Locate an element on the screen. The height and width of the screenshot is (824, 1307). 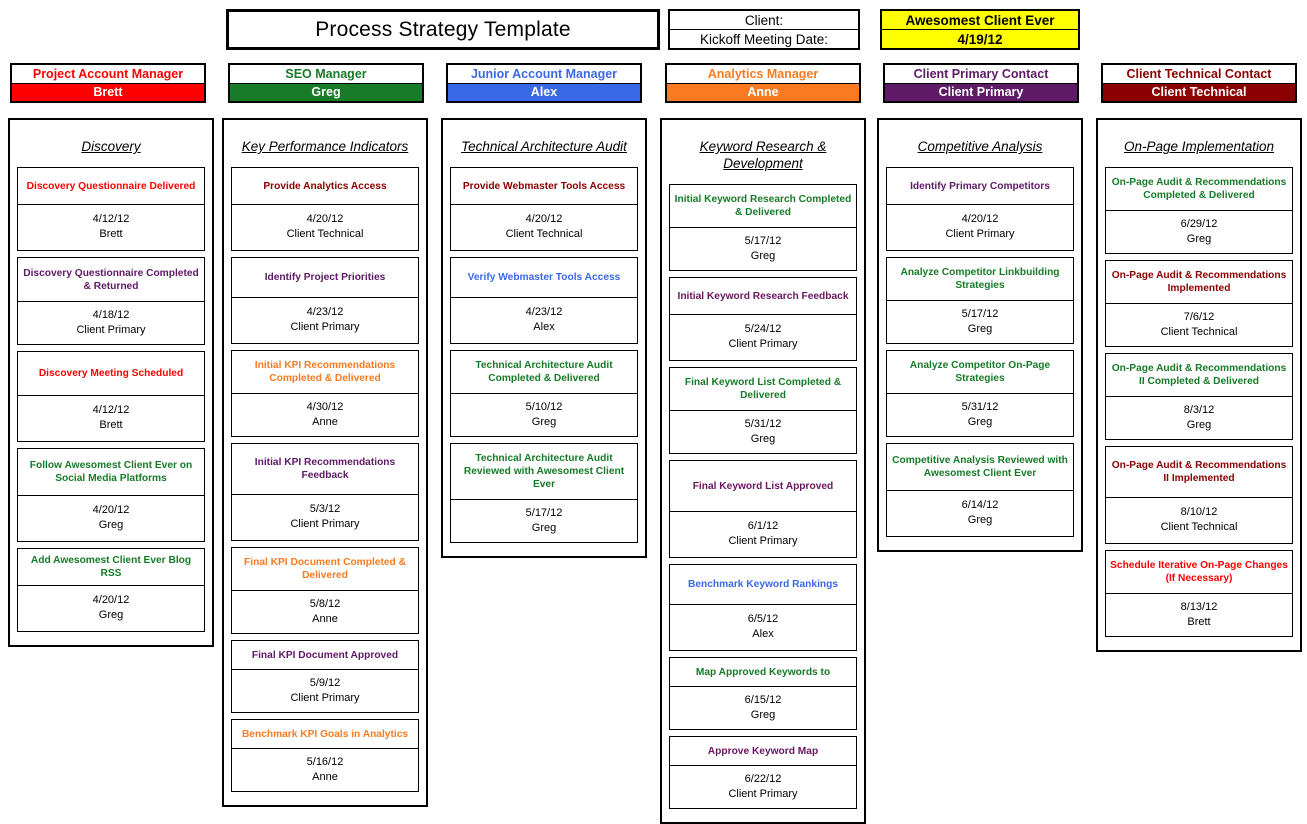
task-meta: 6/22/12 Client Primary is located at coordinates (763, 787).